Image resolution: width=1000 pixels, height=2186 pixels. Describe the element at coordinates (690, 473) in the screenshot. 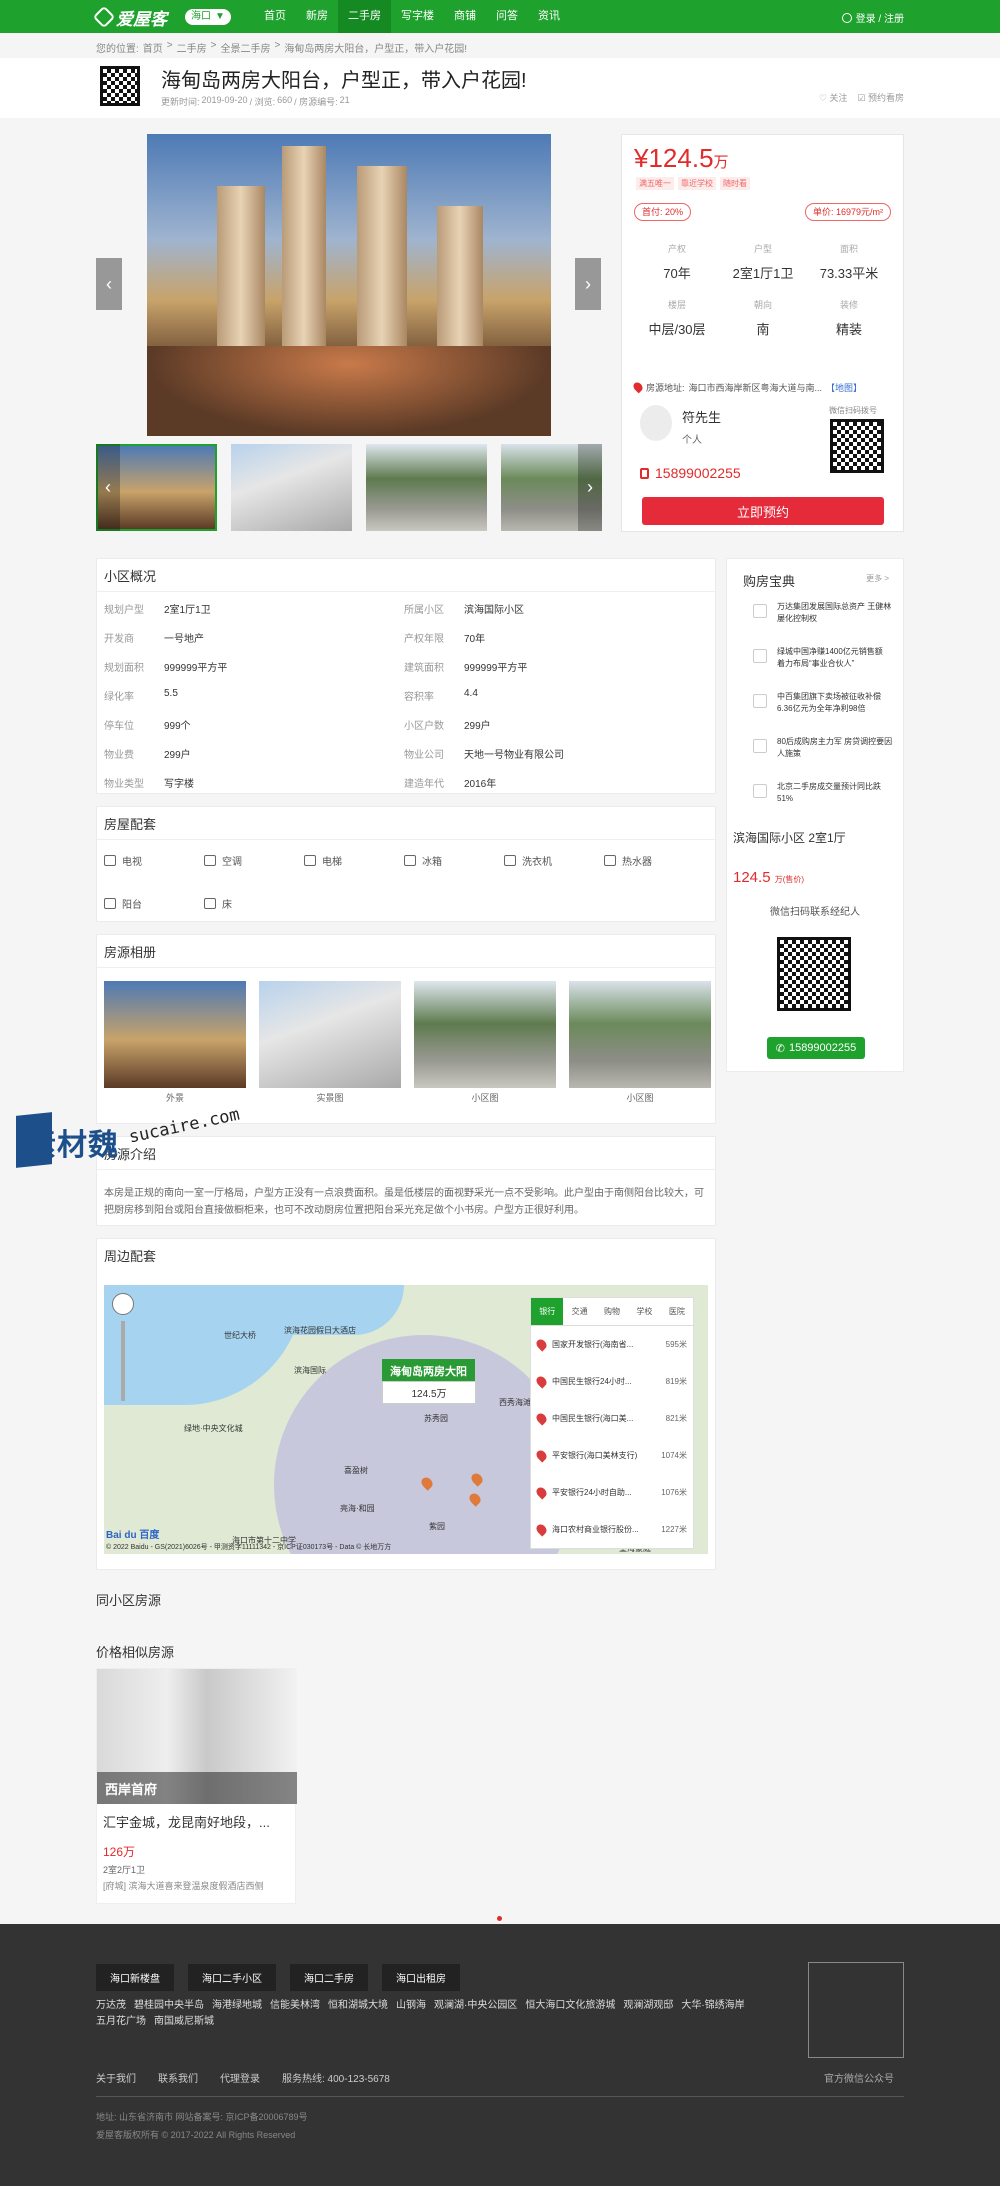

I see `agent-phone: 15899002255` at that location.